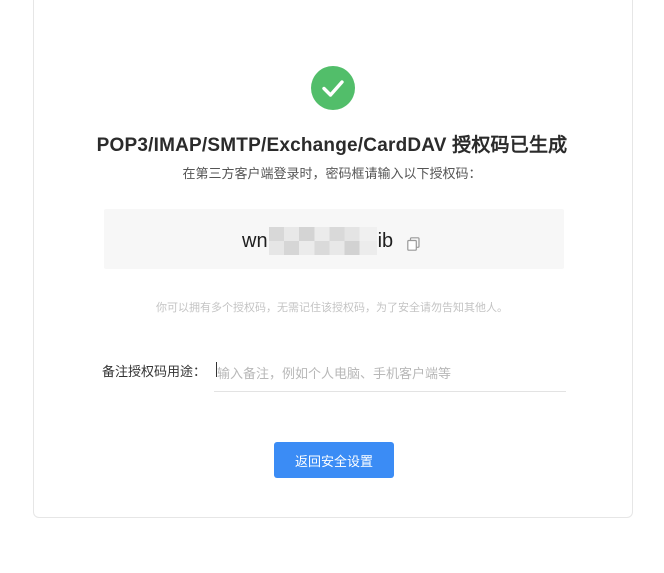  Describe the element at coordinates (332, 308) in the screenshot. I see `security-hint: 你可以拥有多个授权码，无需记住该授权码，为了安全请勿告知其他人。` at that location.